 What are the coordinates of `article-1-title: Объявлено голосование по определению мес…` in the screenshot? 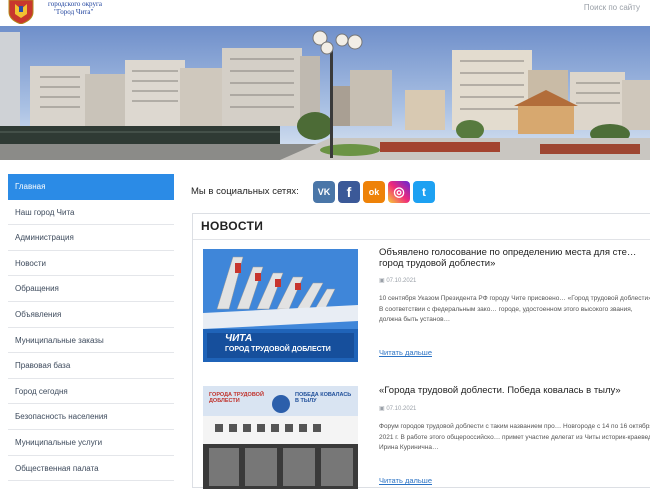 It's located at (514, 258).